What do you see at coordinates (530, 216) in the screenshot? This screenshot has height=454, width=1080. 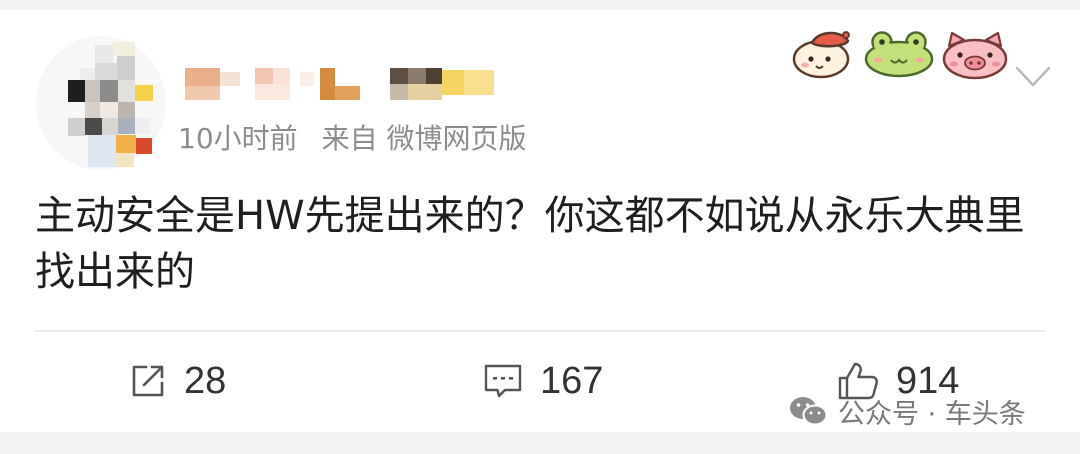 I see `post-content-line: 主动安全是HW先提出来的？你这都不如说从永乐大典里` at bounding box center [530, 216].